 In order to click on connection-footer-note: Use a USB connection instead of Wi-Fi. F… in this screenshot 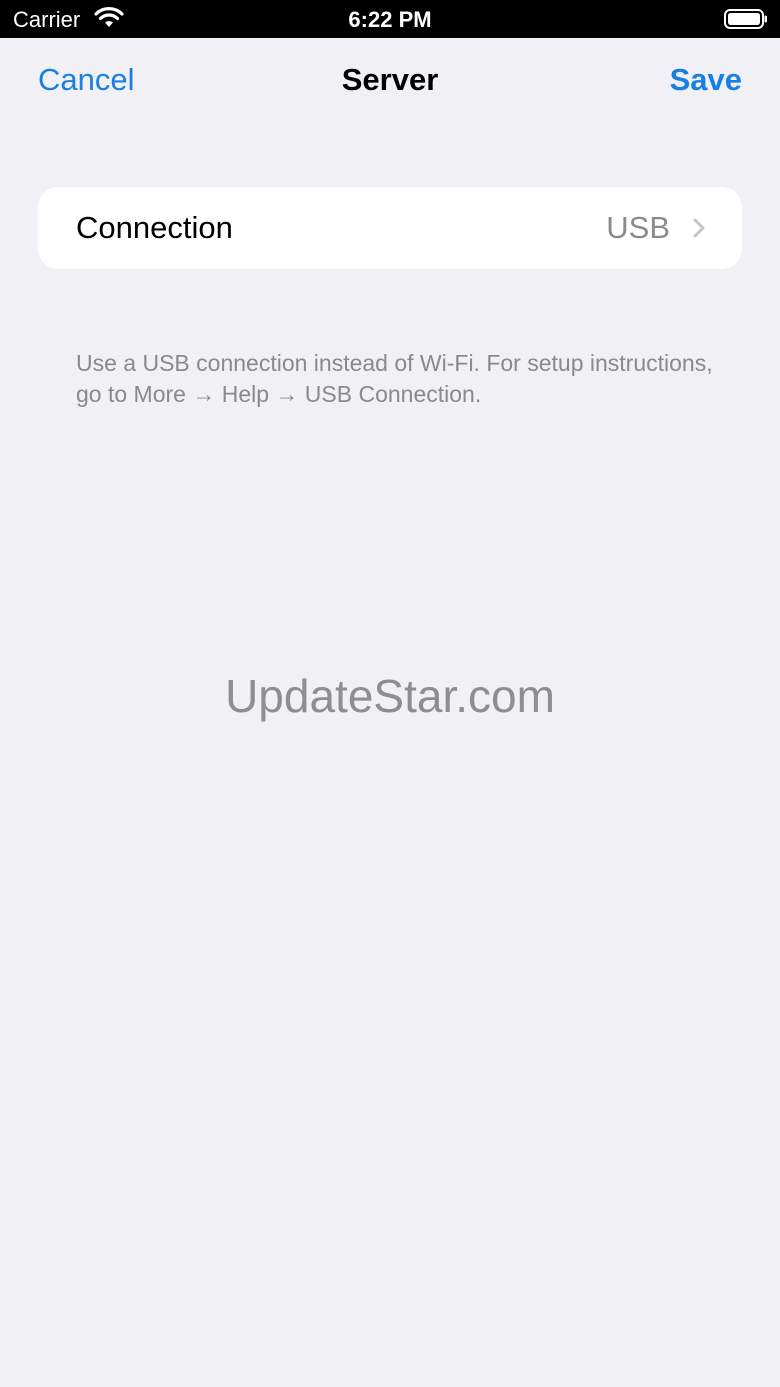, I will do `click(394, 378)`.